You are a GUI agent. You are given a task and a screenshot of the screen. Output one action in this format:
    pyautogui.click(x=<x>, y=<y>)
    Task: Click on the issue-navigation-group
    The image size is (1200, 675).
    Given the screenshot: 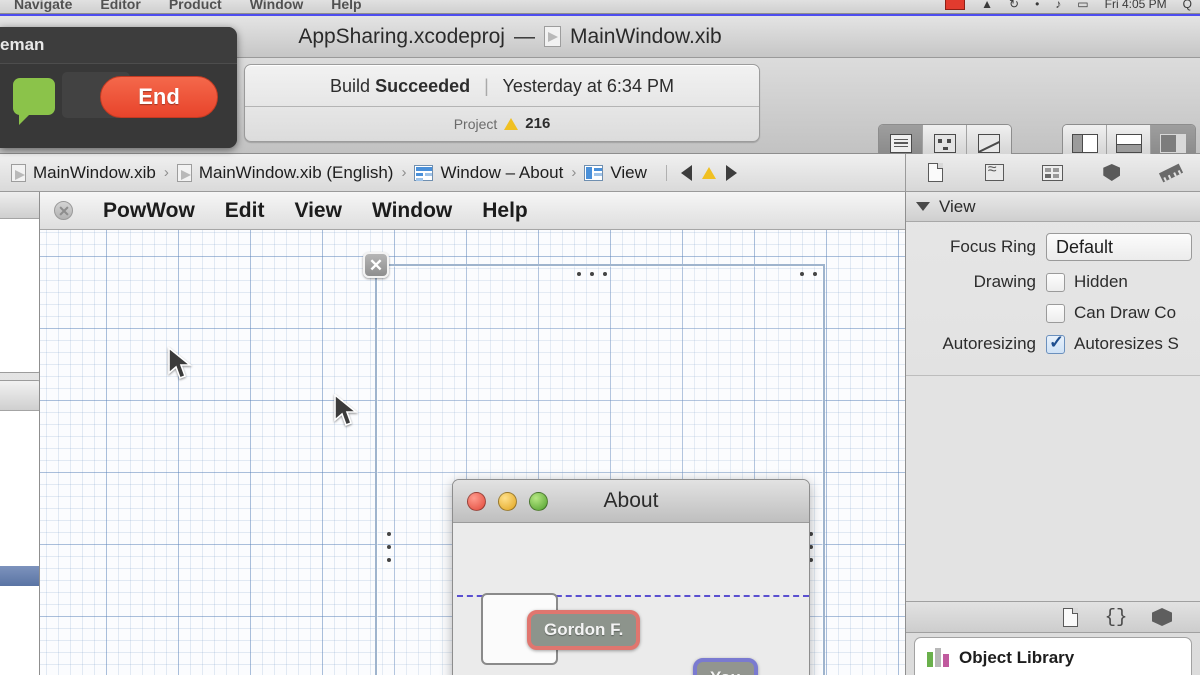 What is the action you would take?
    pyautogui.click(x=701, y=172)
    